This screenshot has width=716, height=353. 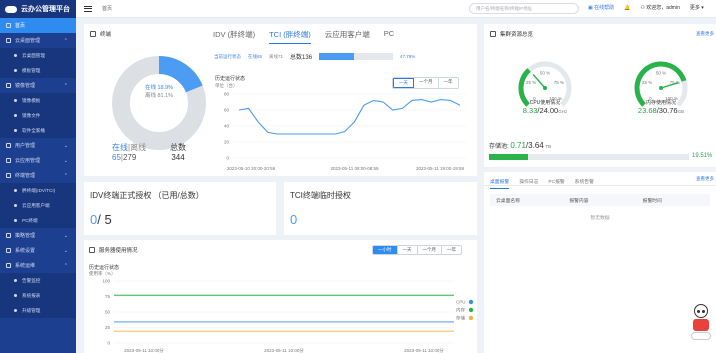 What do you see at coordinates (255, 56) in the screenshot?
I see `tci-online: 在线65` at bounding box center [255, 56].